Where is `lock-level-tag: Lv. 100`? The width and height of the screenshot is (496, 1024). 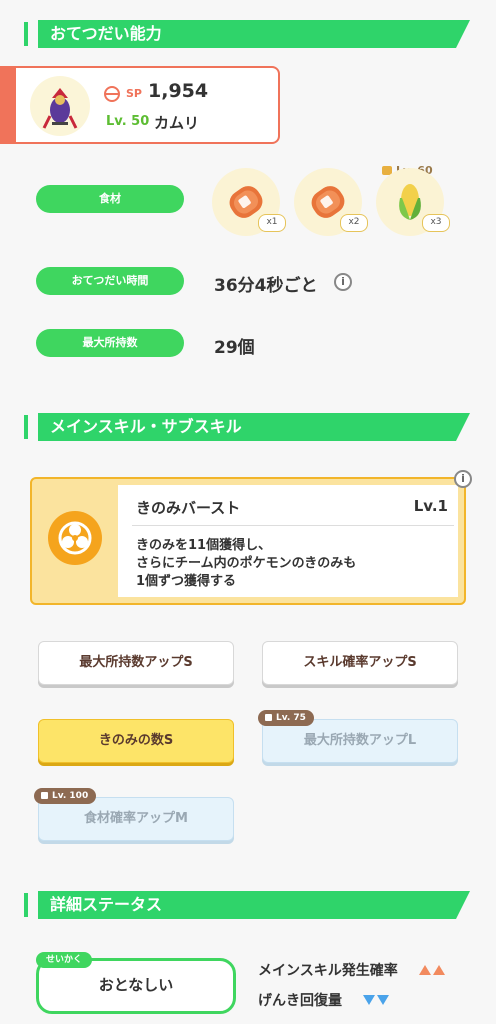
lock-level-tag: Lv. 100 is located at coordinates (65, 796).